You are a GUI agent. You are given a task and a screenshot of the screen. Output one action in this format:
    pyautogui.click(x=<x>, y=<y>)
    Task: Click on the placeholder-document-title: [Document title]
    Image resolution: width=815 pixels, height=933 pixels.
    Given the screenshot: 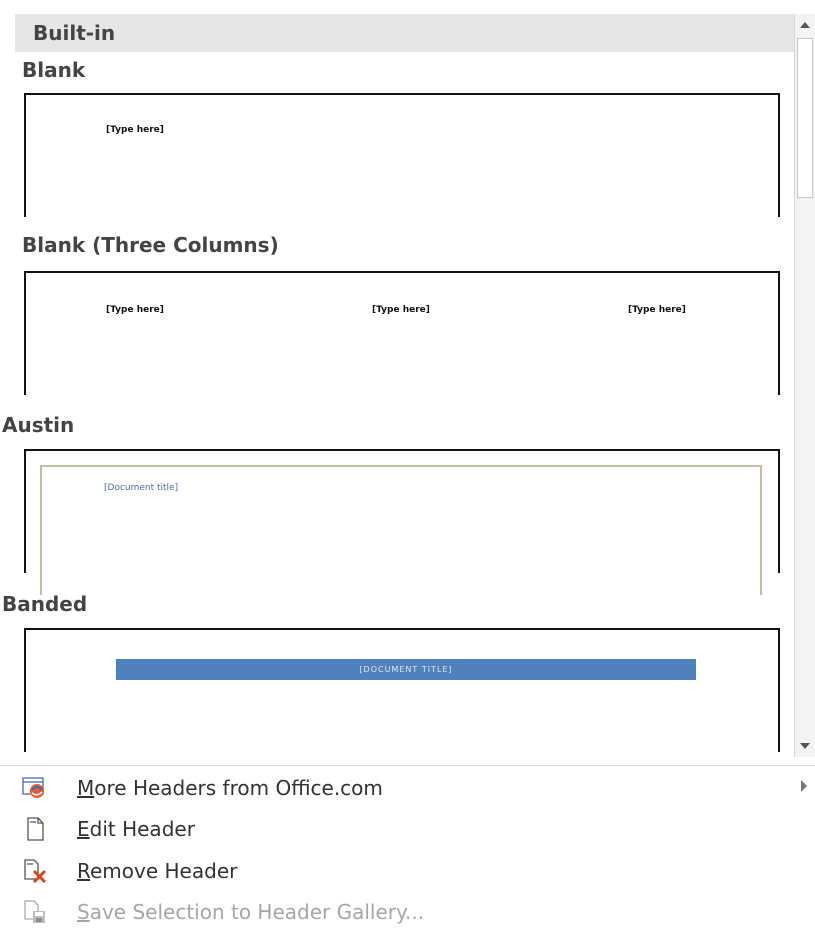 What is the action you would take?
    pyautogui.click(x=141, y=488)
    